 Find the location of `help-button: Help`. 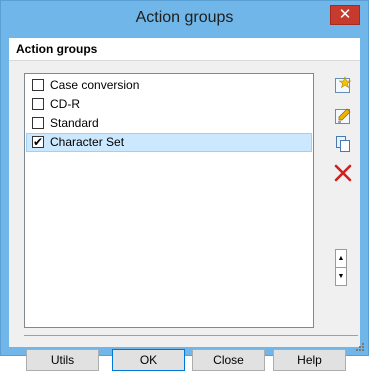

help-button: Help is located at coordinates (309, 360).